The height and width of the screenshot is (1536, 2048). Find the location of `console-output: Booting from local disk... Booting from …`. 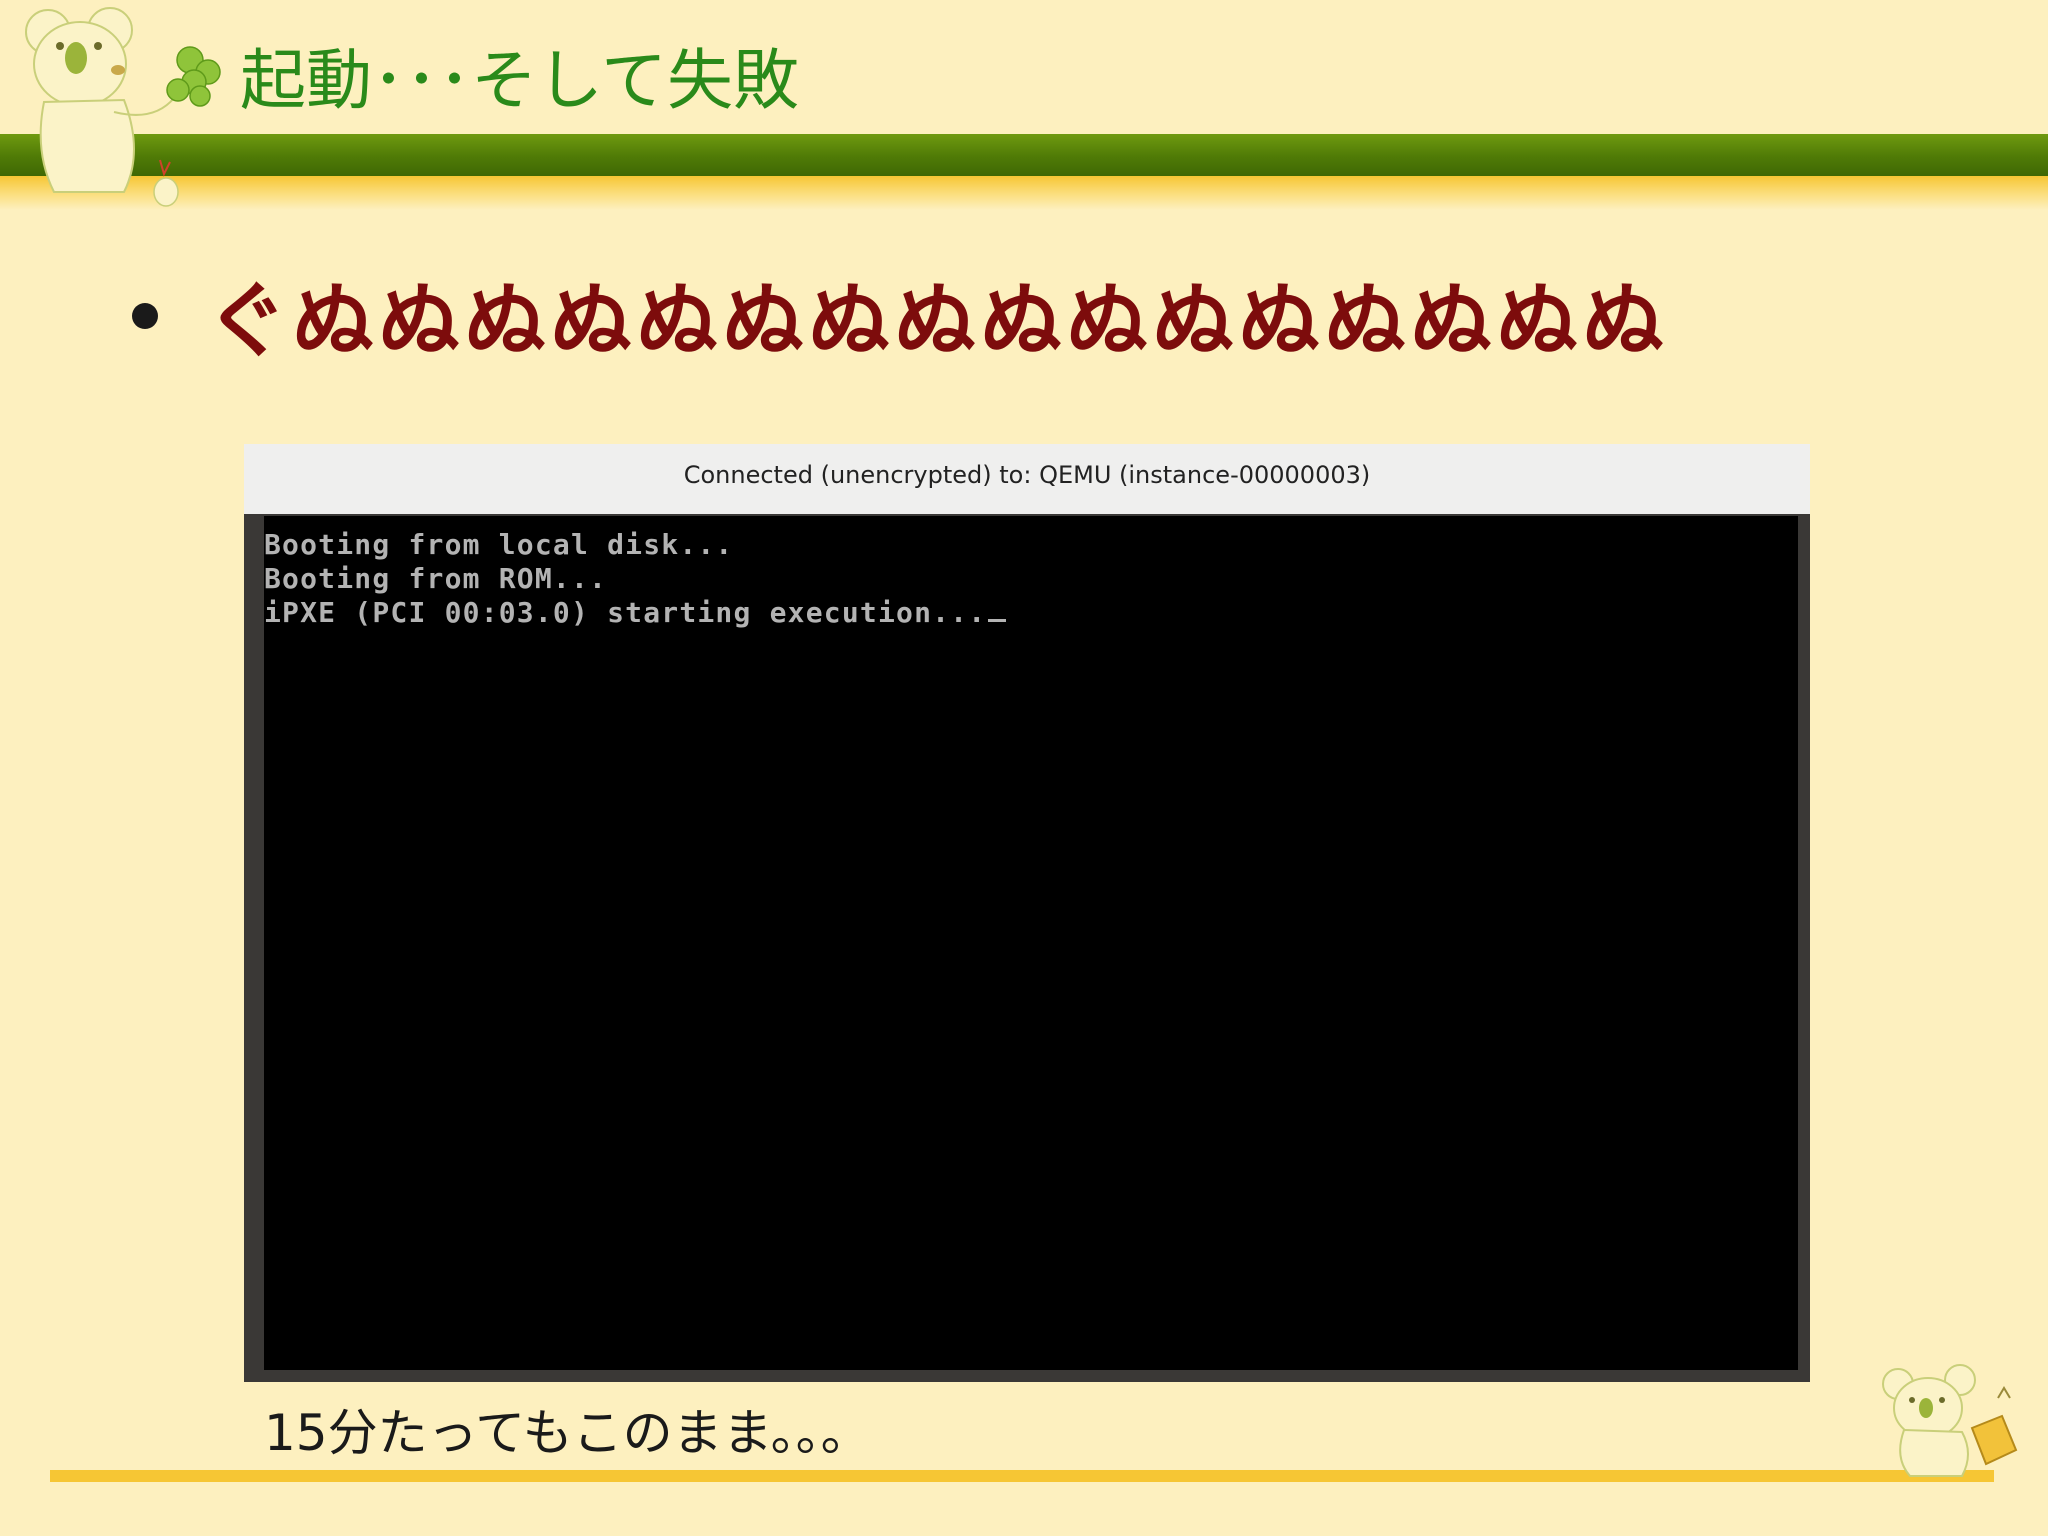

console-output: Booting from local disk... Booting from … is located at coordinates (635, 579).